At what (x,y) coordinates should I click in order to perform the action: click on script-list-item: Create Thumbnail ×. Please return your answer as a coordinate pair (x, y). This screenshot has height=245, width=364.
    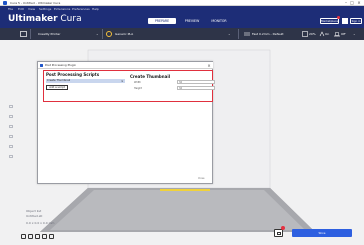
    Looking at the image, I should click on (85, 81).